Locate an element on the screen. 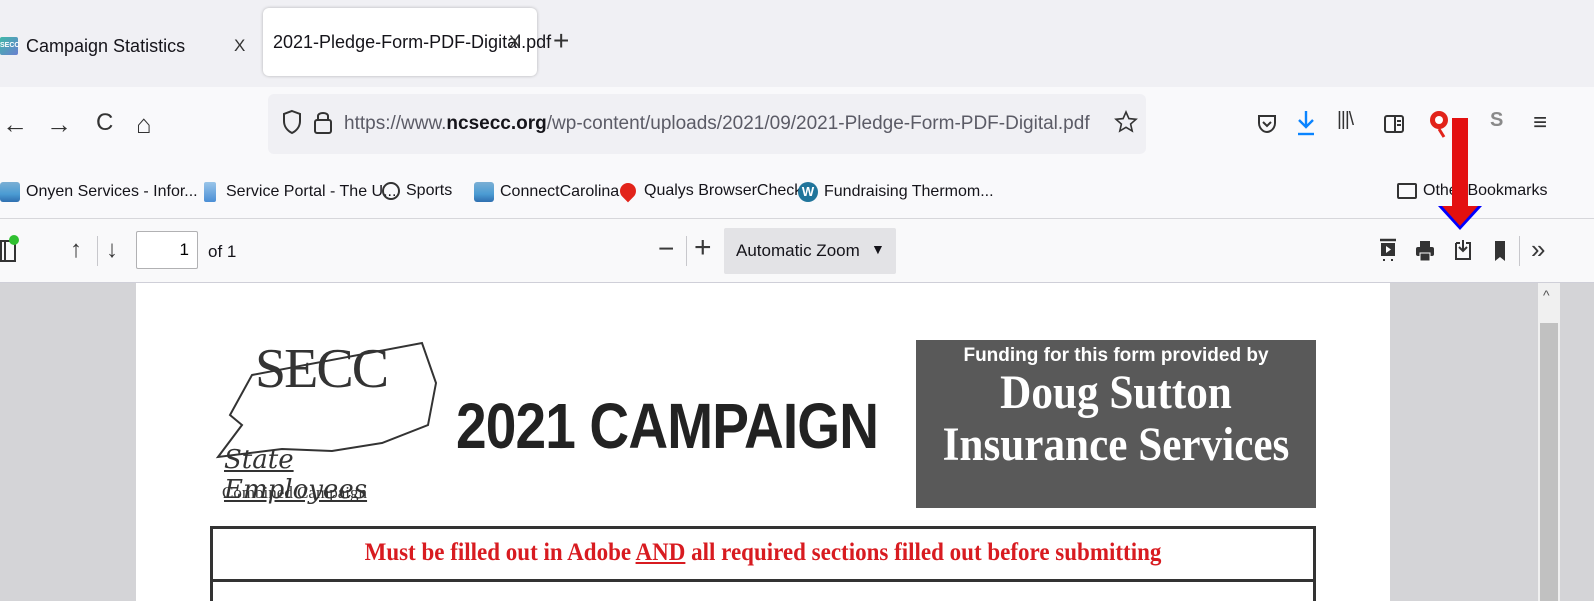 This screenshot has height=601, width=1594. bookmark-sports: Sports is located at coordinates (417, 191).